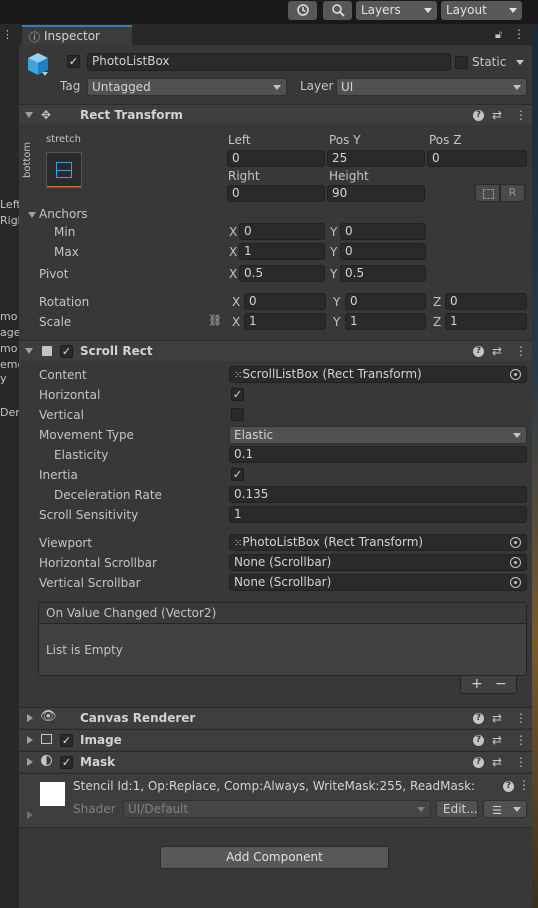 The height and width of the screenshot is (908, 538). I want to click on chevron-down-icon, so click(421, 809).